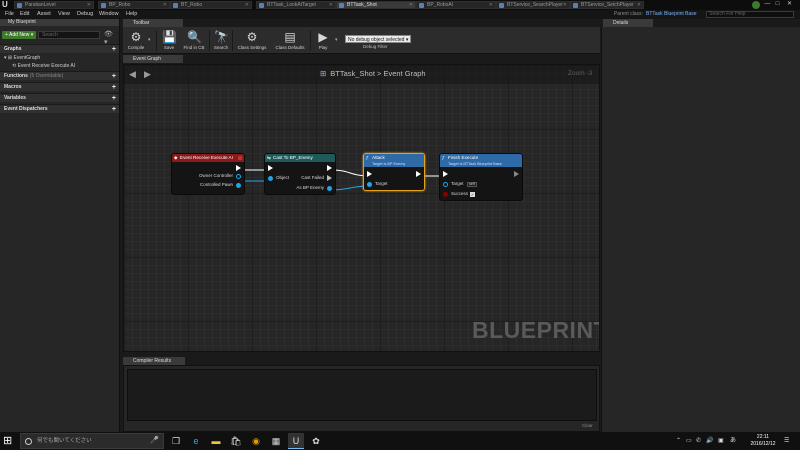  I want to click on doc-tab-paratianlevel: ParatianLevel ✕, so click(54, 5).